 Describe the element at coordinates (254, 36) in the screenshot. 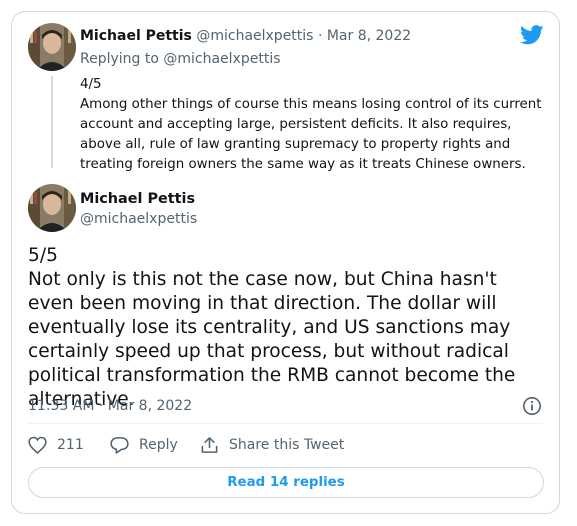

I see `parent-author-handle: @michaelxpettis` at that location.